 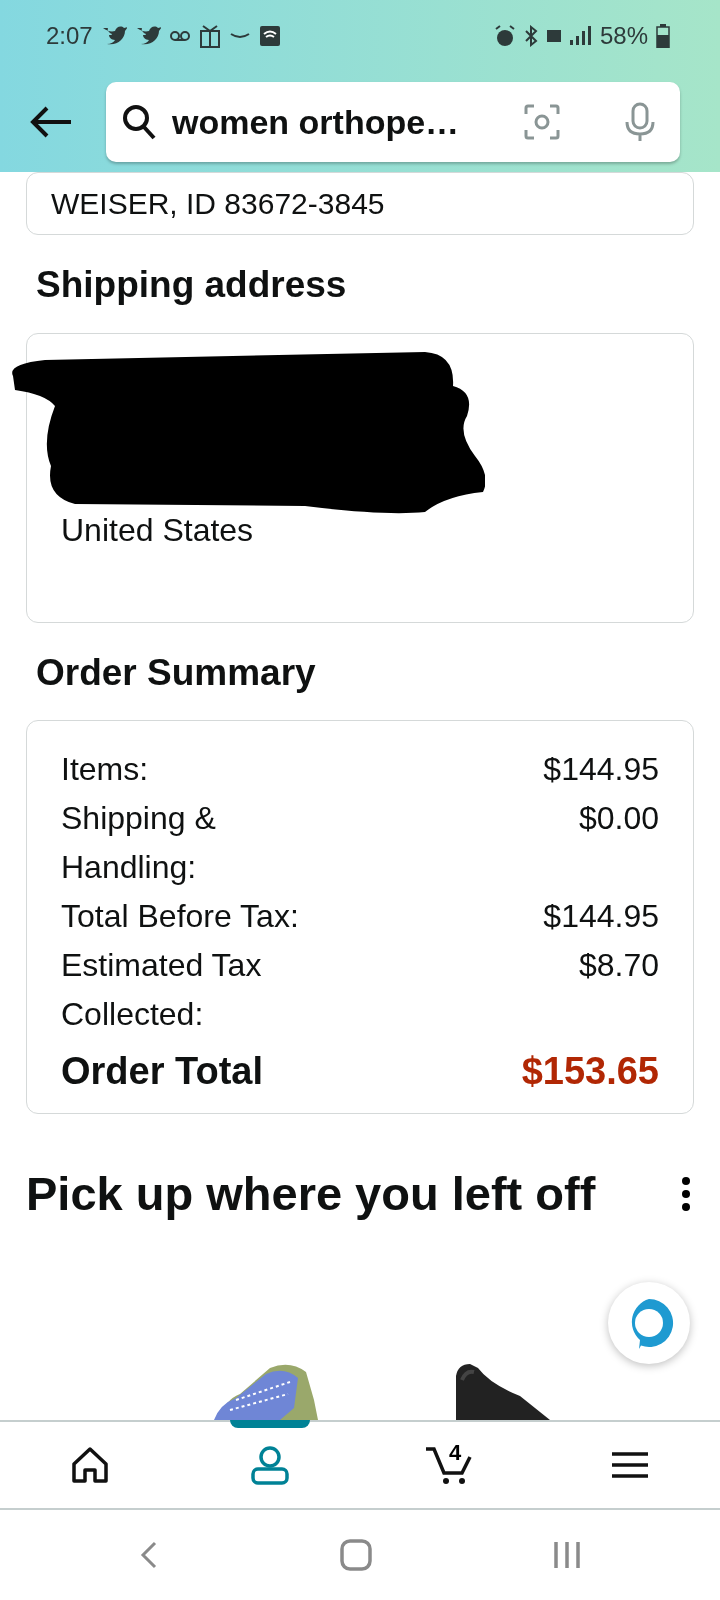 I want to click on microphone-icon, so click(x=640, y=122).